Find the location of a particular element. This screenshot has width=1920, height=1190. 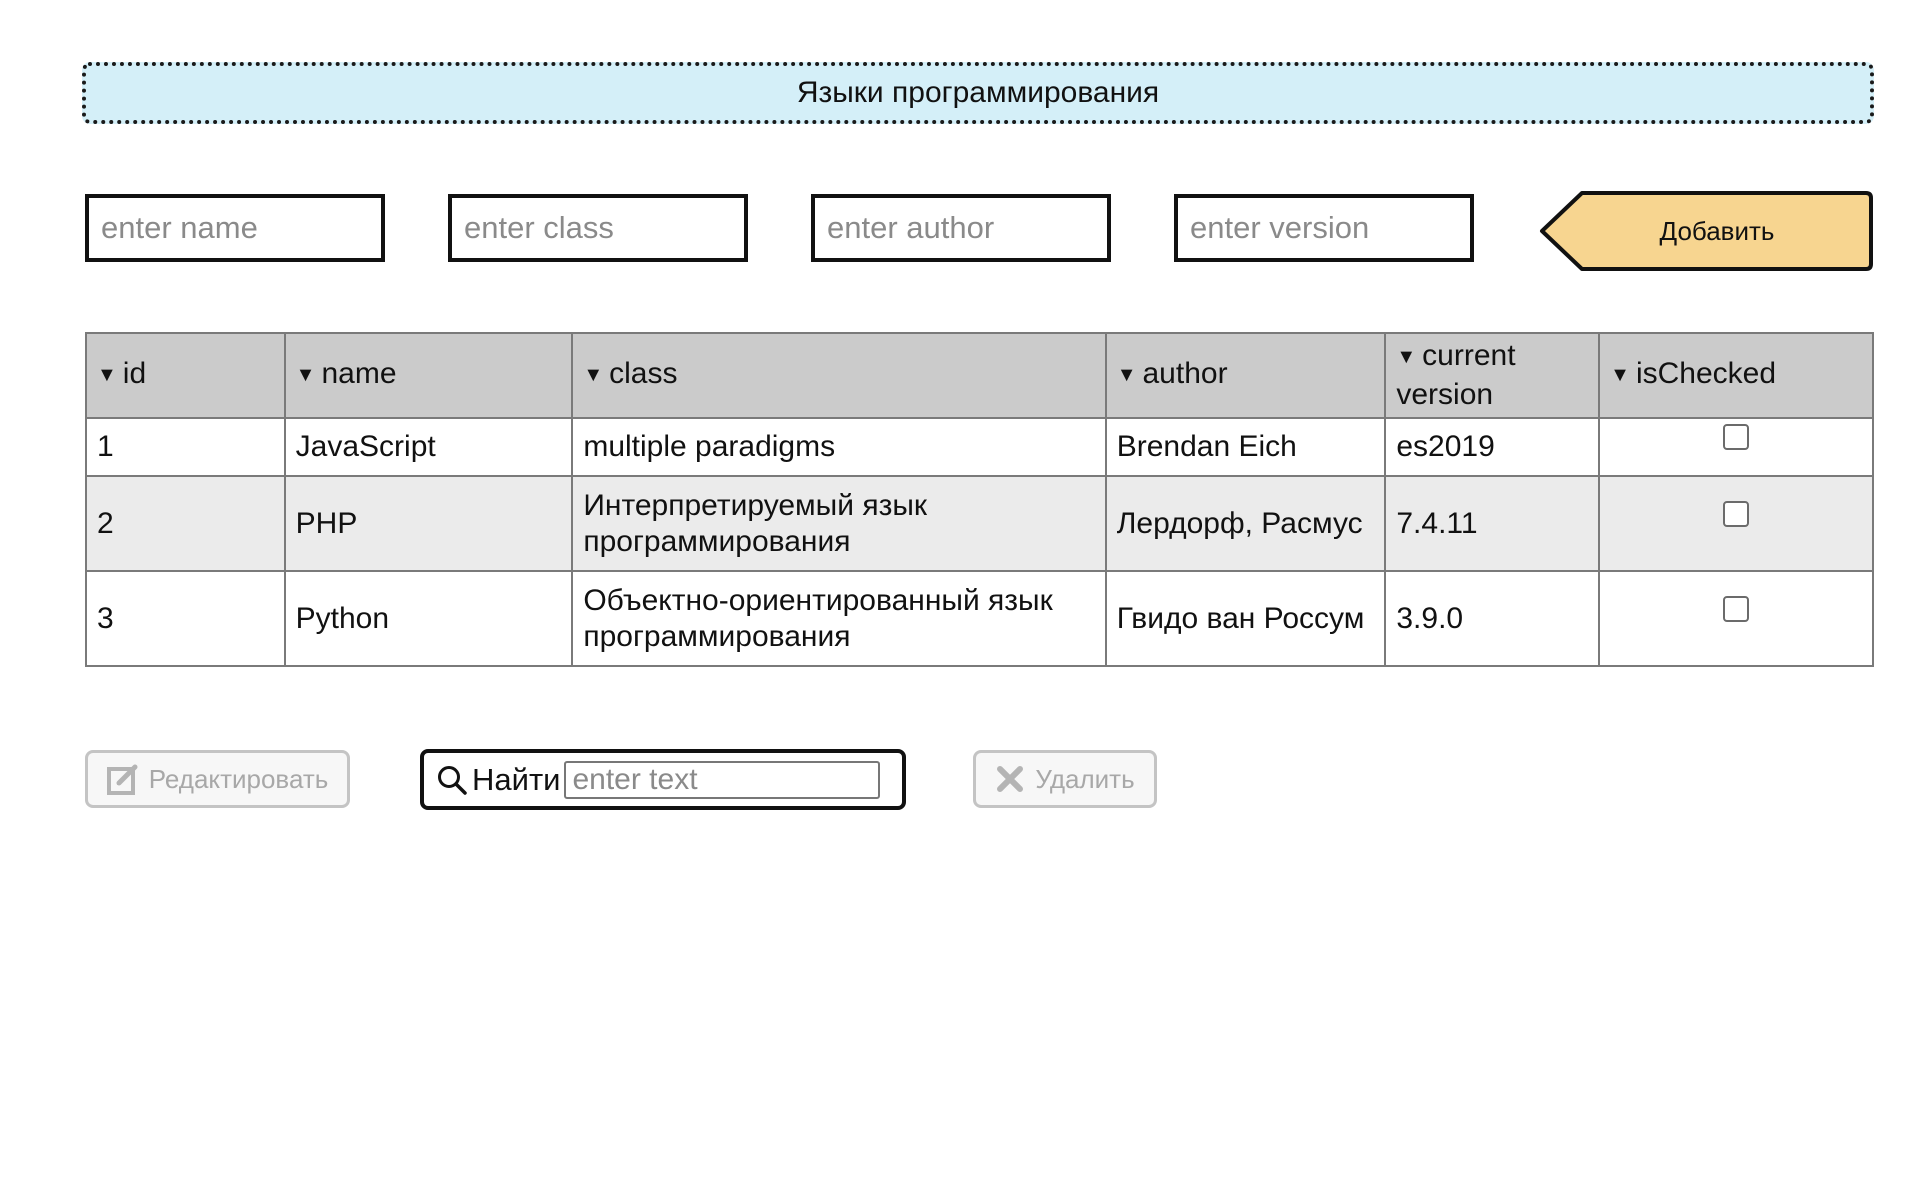

search-box: Найти is located at coordinates (663, 779).